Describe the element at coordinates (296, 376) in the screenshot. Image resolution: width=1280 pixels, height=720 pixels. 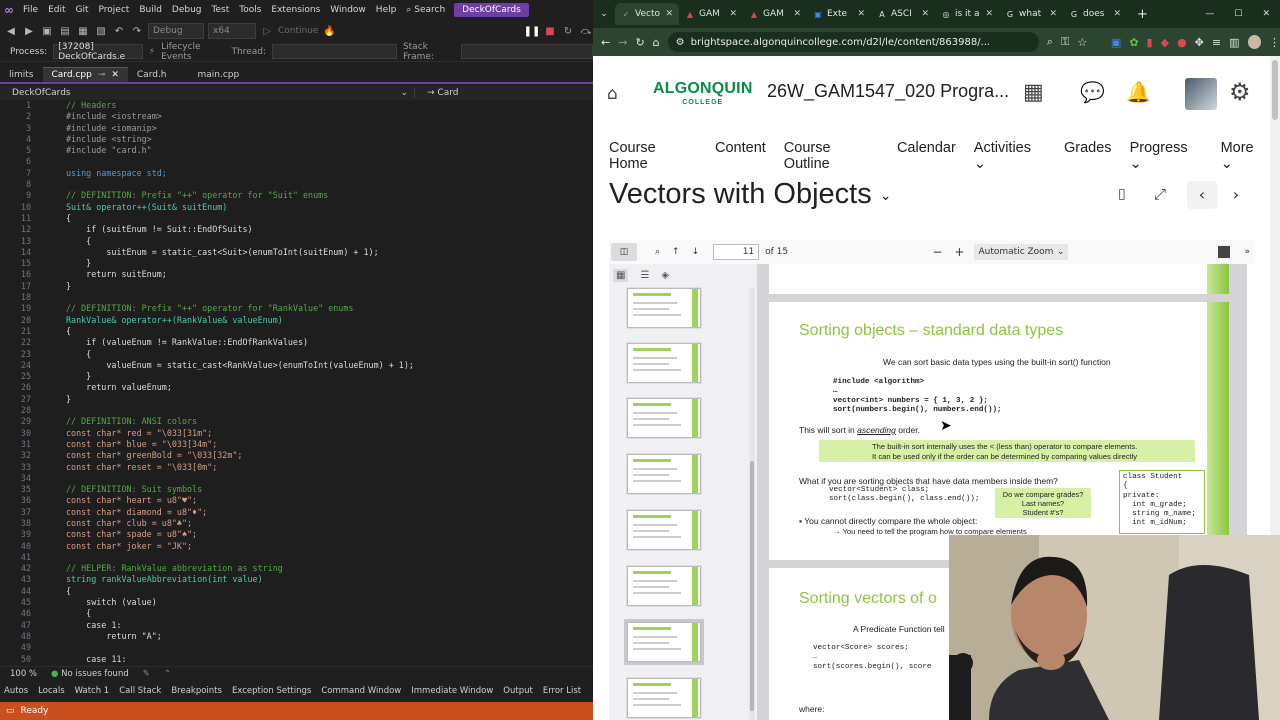
I see `code-line: 25 }` at that location.